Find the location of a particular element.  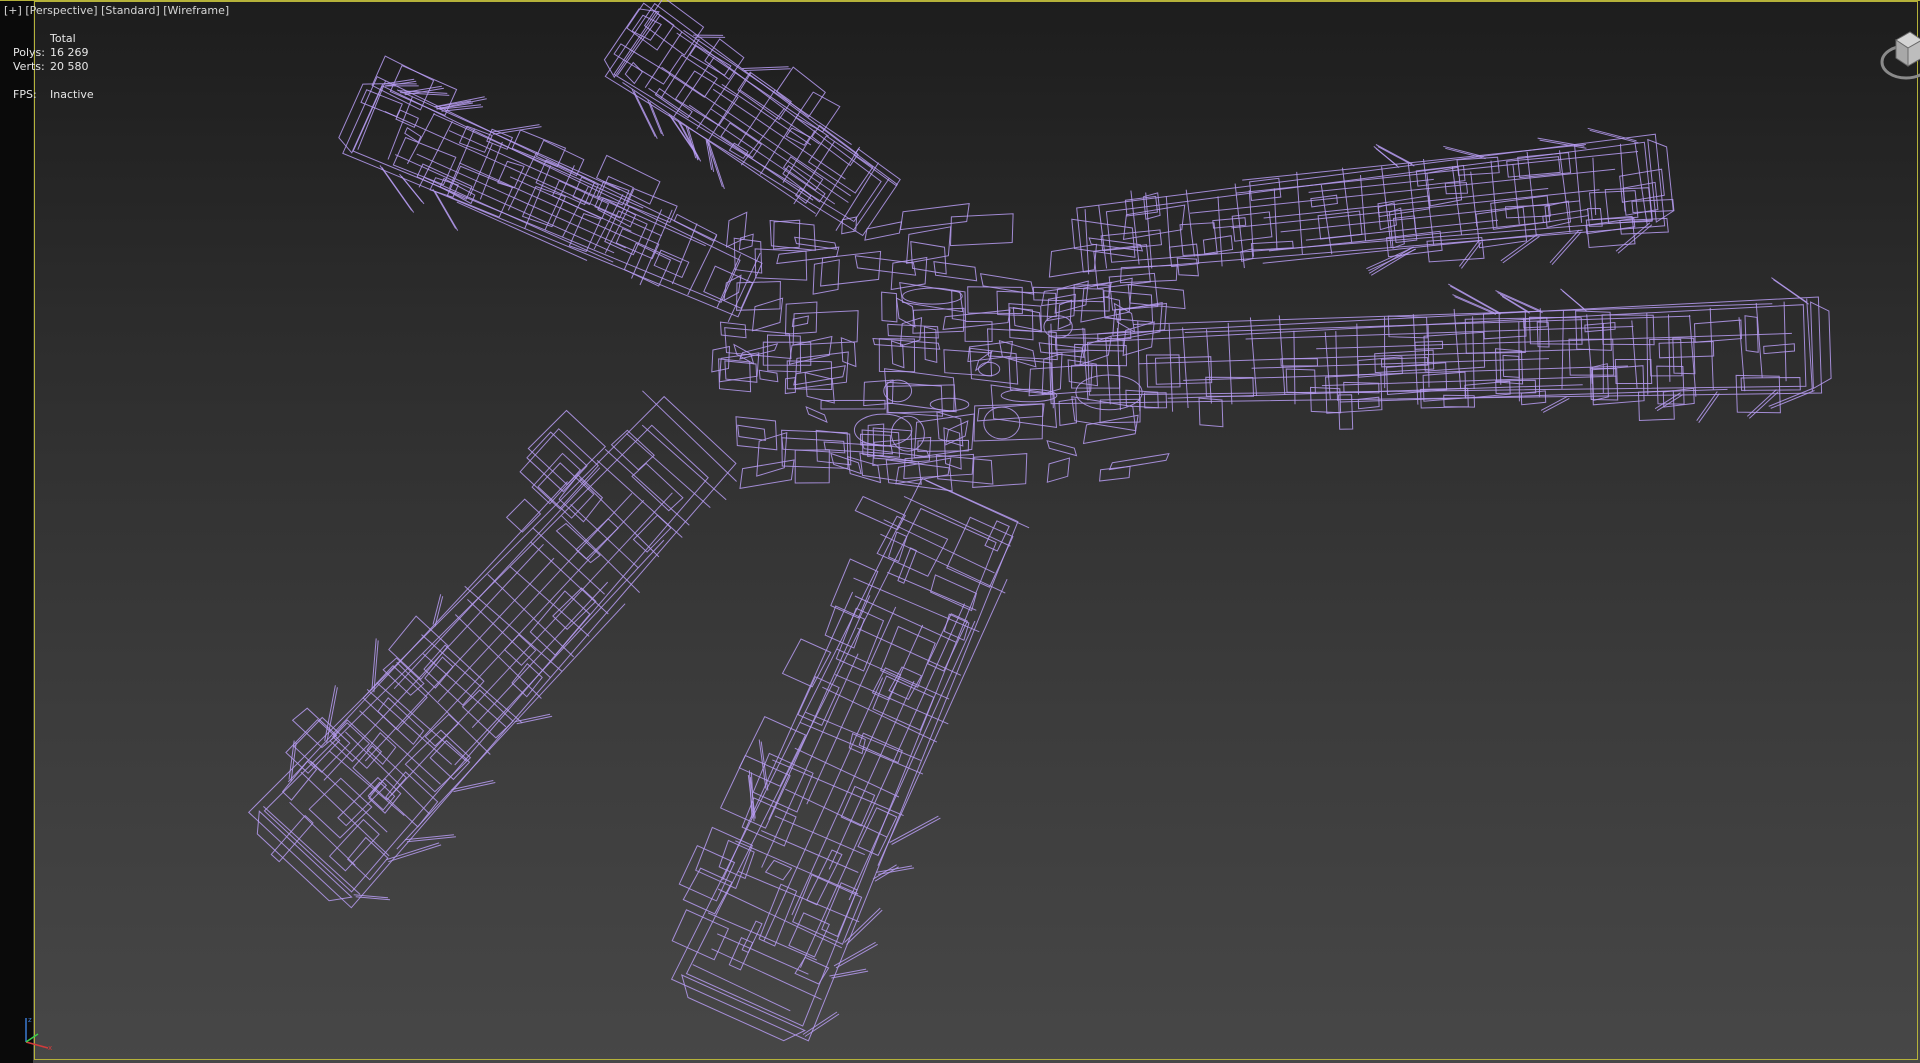

viewport-plus-menu: [+] is located at coordinates (13, 10).